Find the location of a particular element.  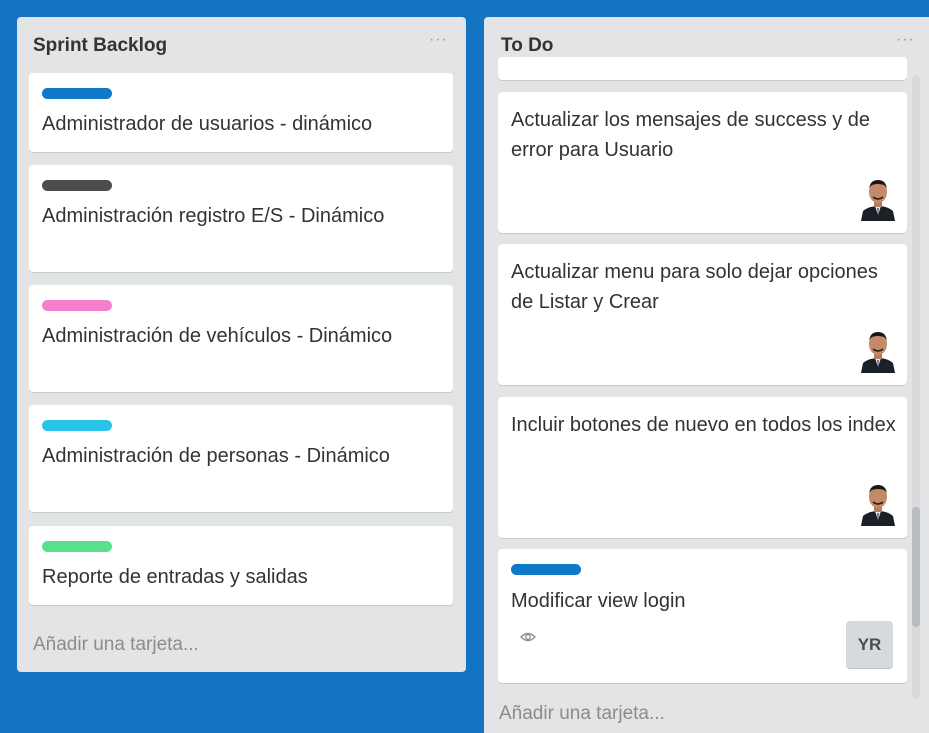

card: Administración registro E/S - Dinámico is located at coordinates (241, 218).